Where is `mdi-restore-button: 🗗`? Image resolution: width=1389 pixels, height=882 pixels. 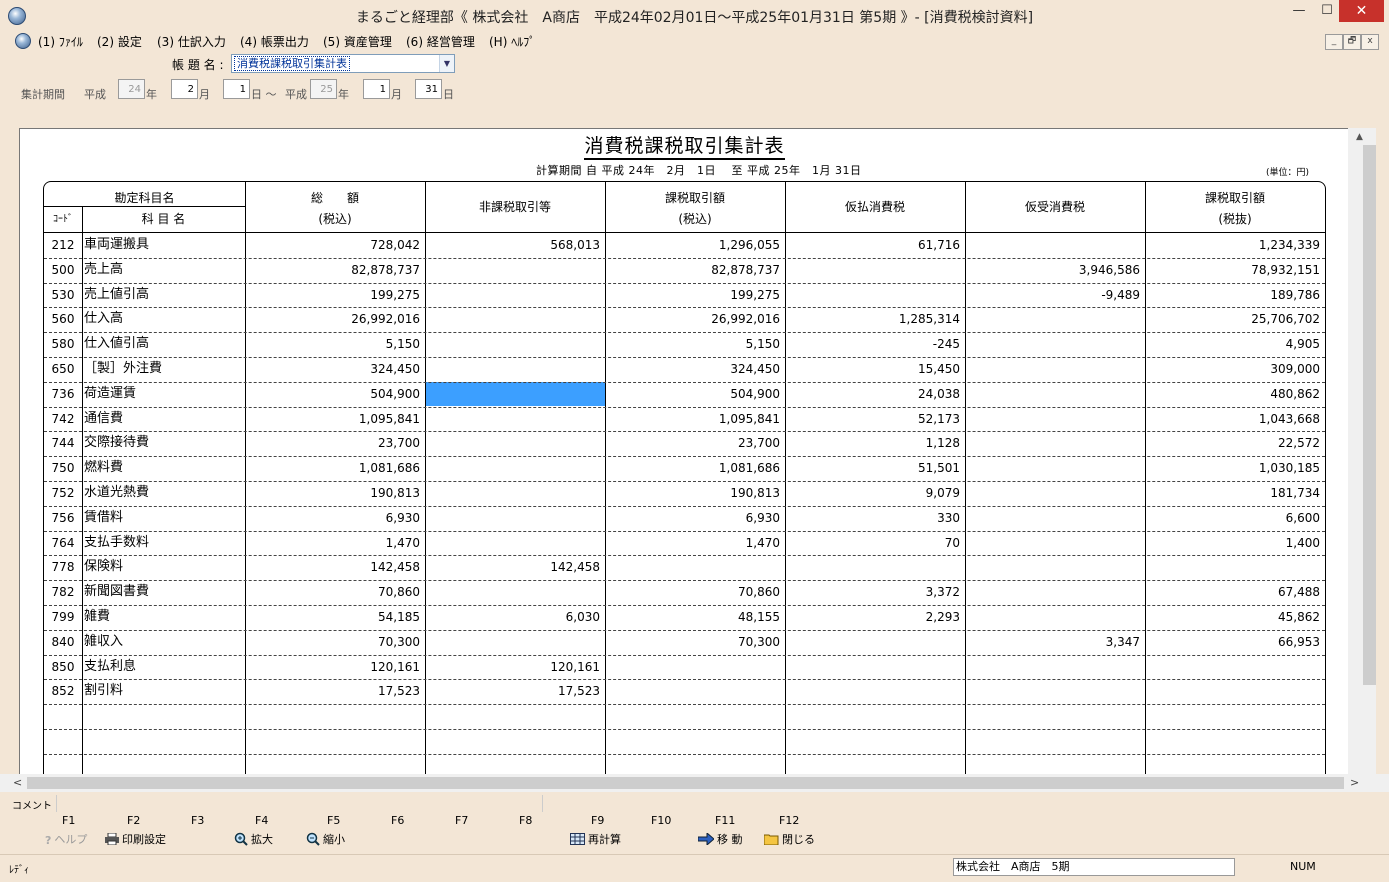 mdi-restore-button: 🗗 is located at coordinates (1352, 42).